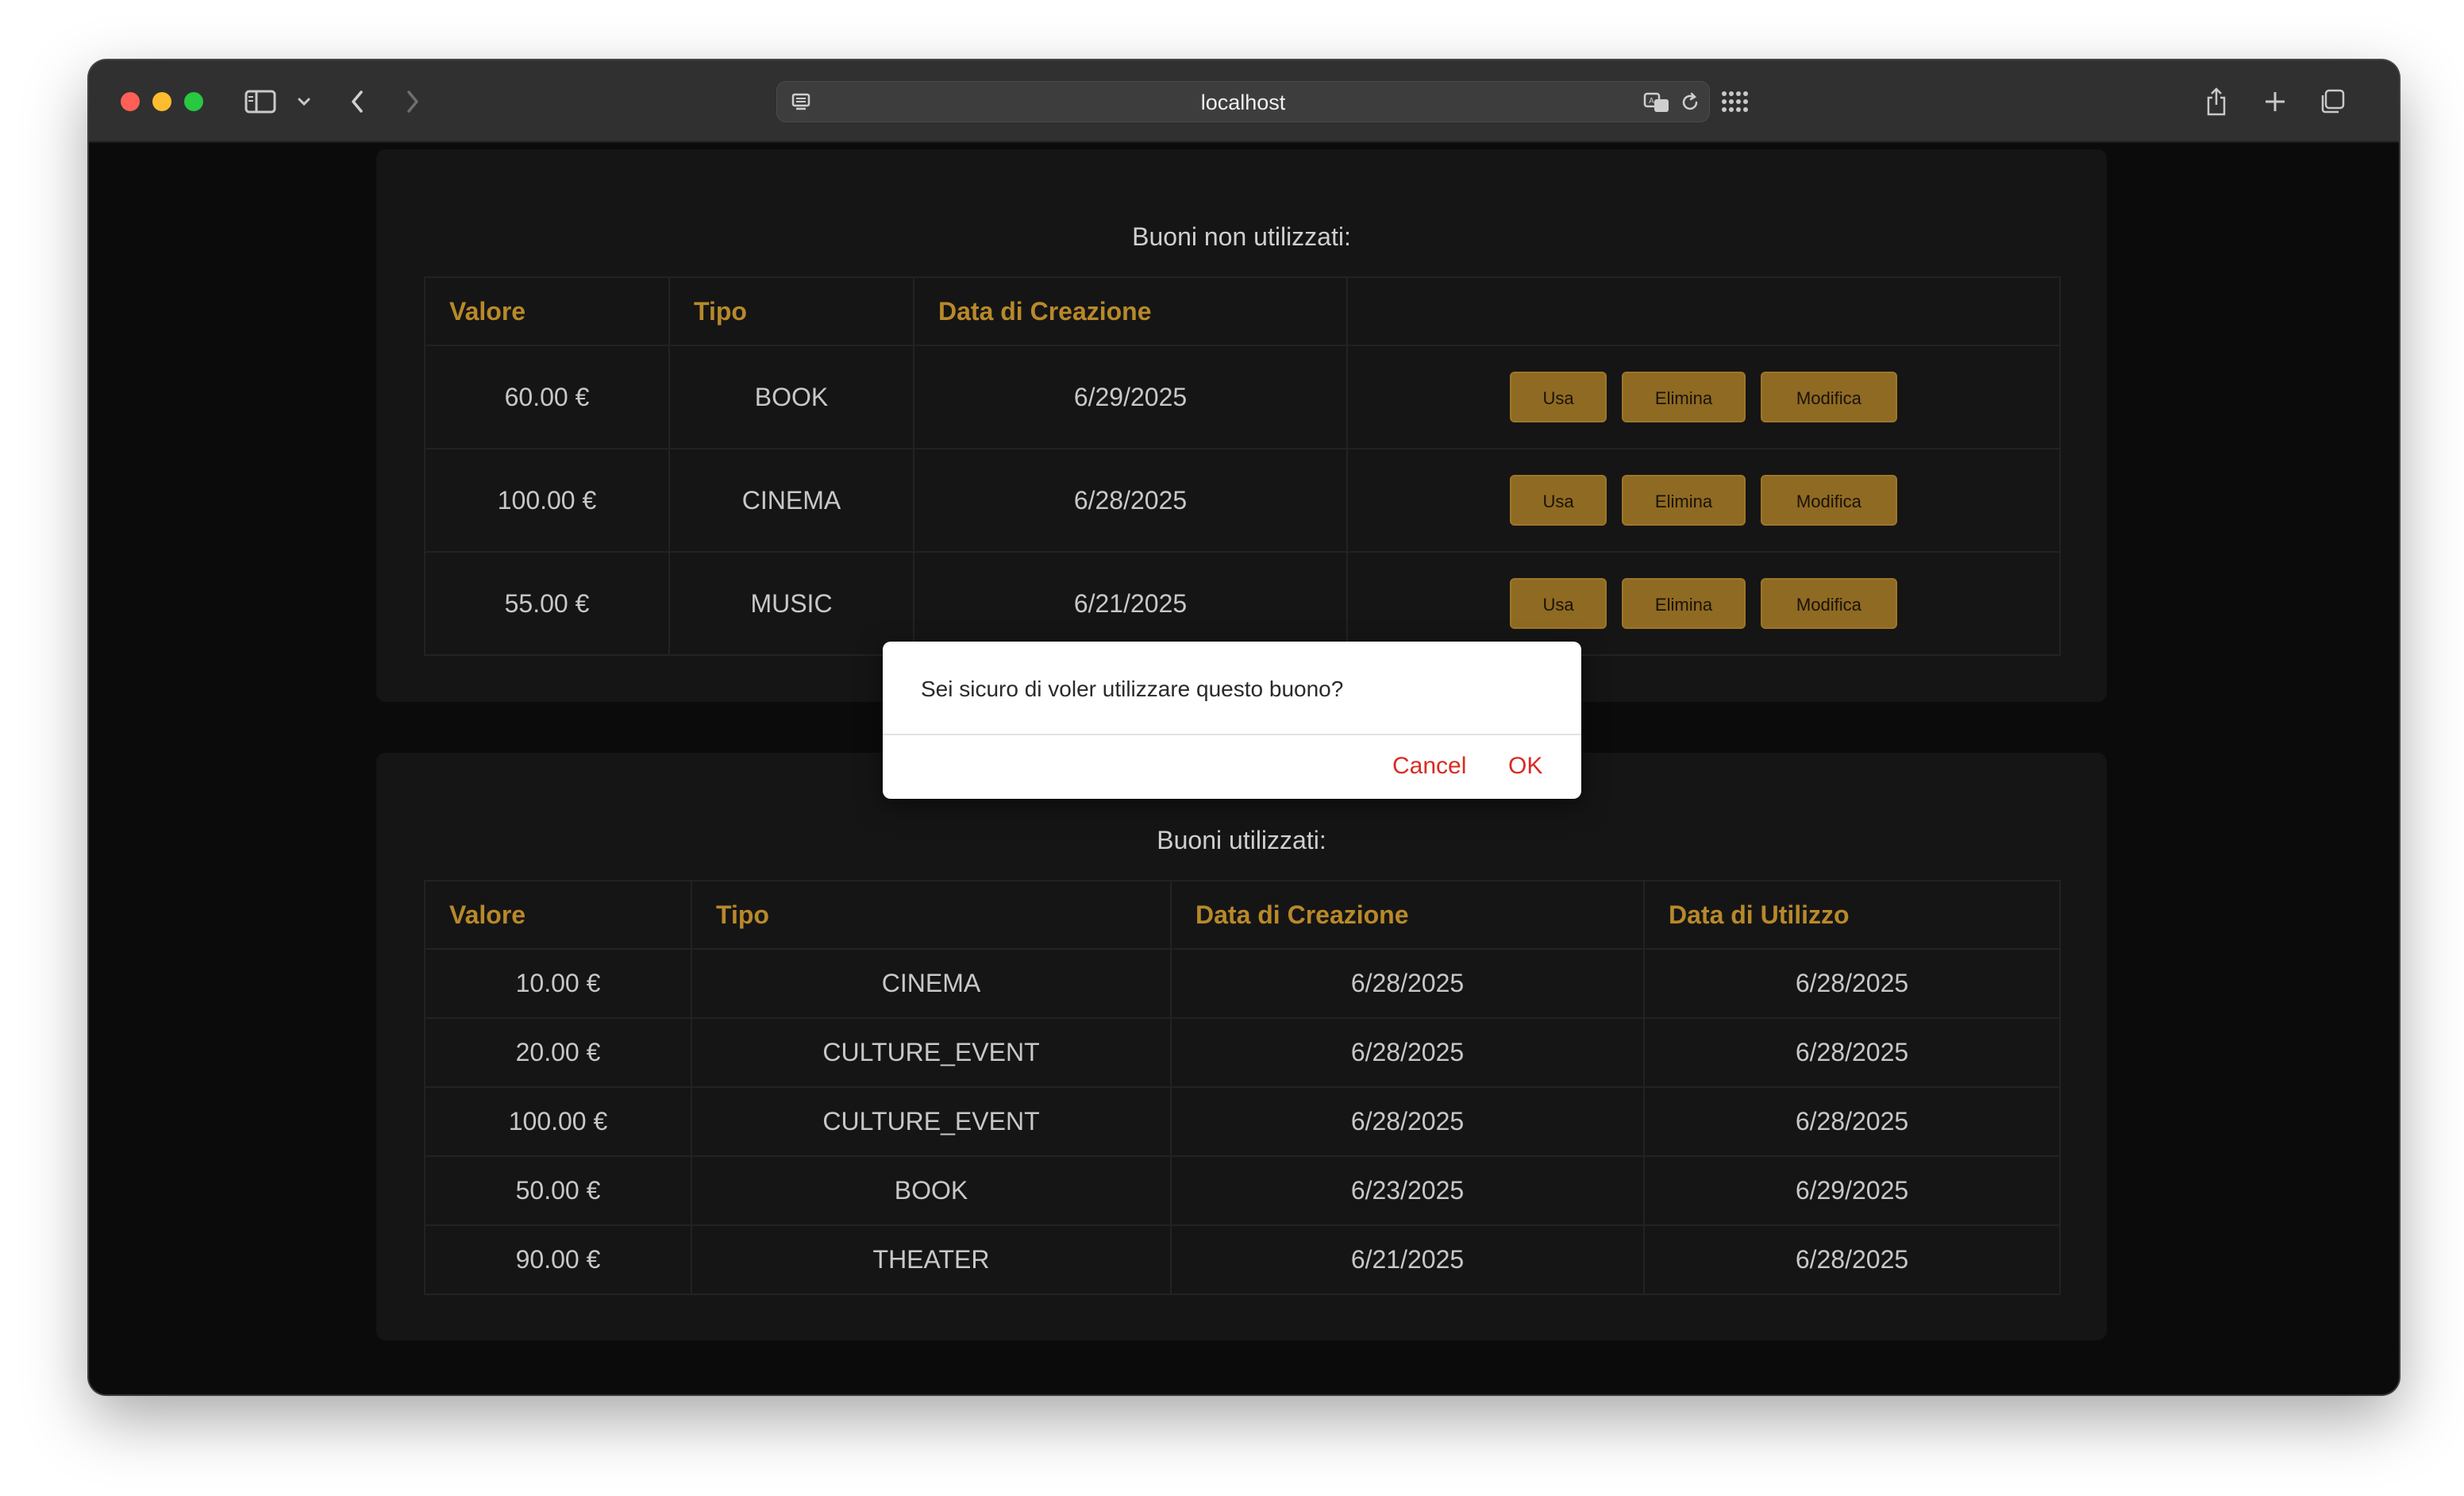  I want to click on table-header-row: Valore Tipo Data di Creazione, so click(1242, 311).